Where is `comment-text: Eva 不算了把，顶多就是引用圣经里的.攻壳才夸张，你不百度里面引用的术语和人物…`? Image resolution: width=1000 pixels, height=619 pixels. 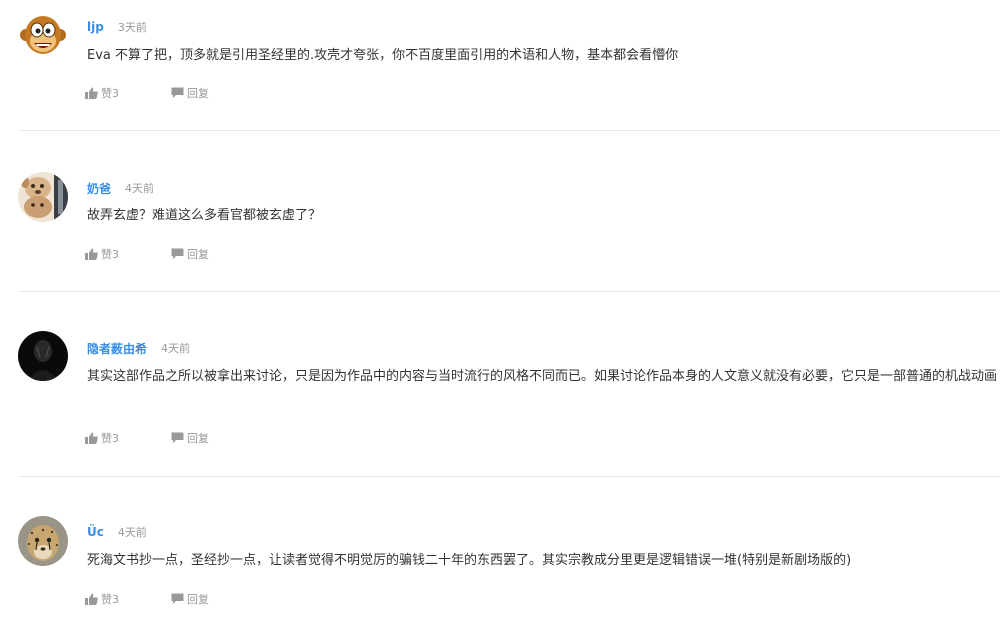
comment-text: Eva 不算了把，顶多就是引用圣经里的.攻壳才夸张，你不百度里面引用的术语和人物… is located at coordinates (383, 55).